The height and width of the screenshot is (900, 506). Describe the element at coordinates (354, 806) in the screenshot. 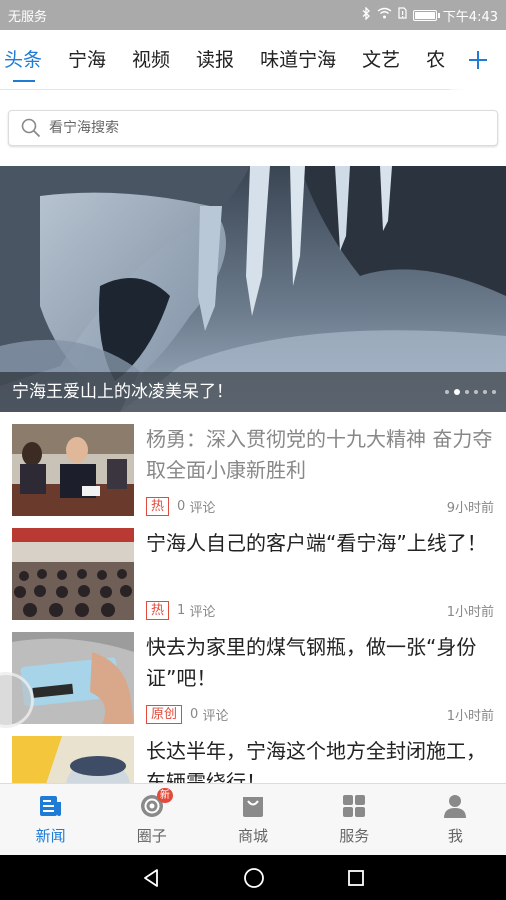

I see `grid-icon` at that location.